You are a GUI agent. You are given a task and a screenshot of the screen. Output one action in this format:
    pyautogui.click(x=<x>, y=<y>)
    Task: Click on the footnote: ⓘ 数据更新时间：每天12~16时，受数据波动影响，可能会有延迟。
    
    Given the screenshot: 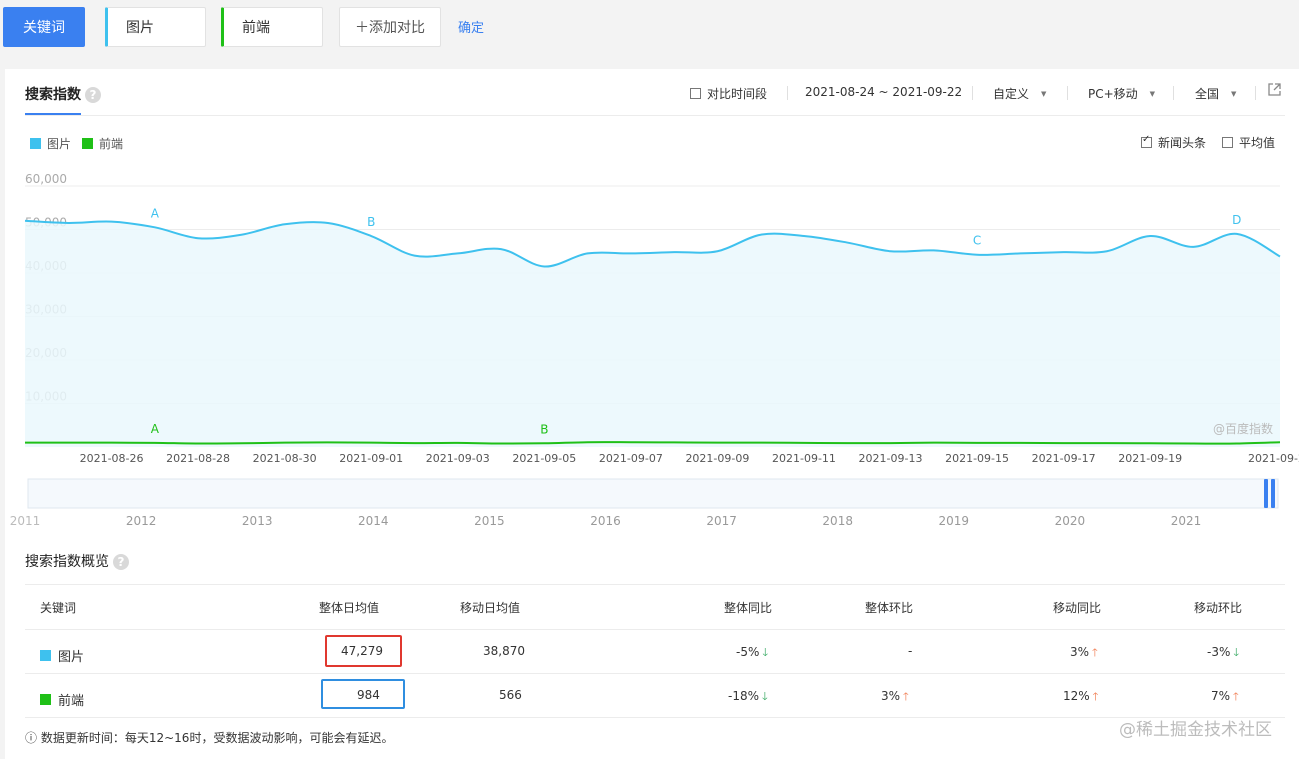 What is the action you would take?
    pyautogui.click(x=209, y=737)
    